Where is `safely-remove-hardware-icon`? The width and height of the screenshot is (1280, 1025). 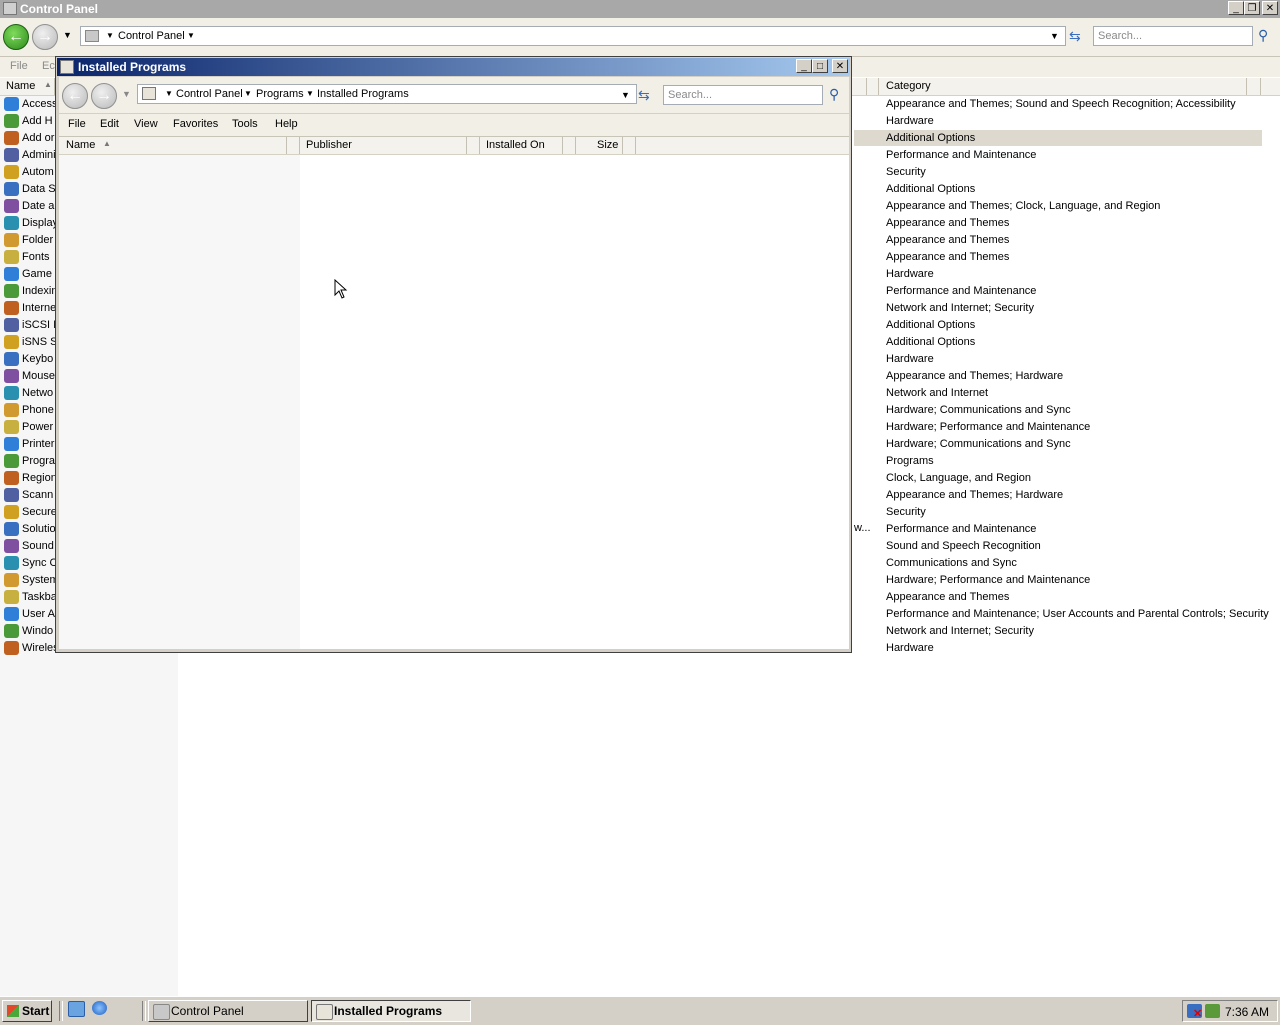
safely-remove-hardware-icon is located at coordinates (1212, 1011).